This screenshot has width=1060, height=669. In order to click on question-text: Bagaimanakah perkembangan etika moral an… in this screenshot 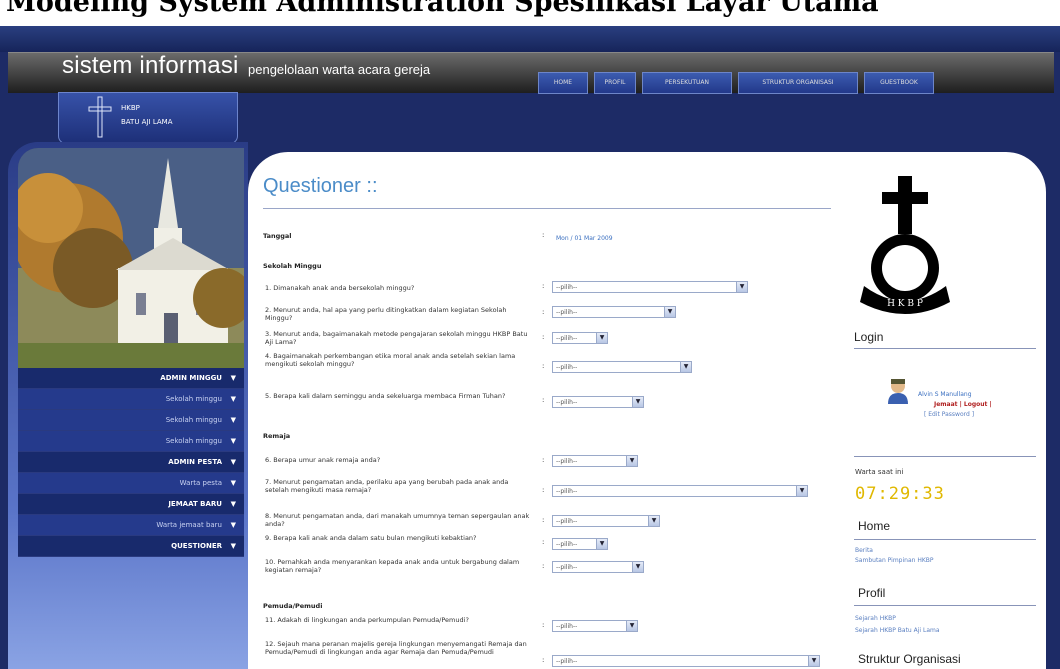, I will do `click(390, 360)`.